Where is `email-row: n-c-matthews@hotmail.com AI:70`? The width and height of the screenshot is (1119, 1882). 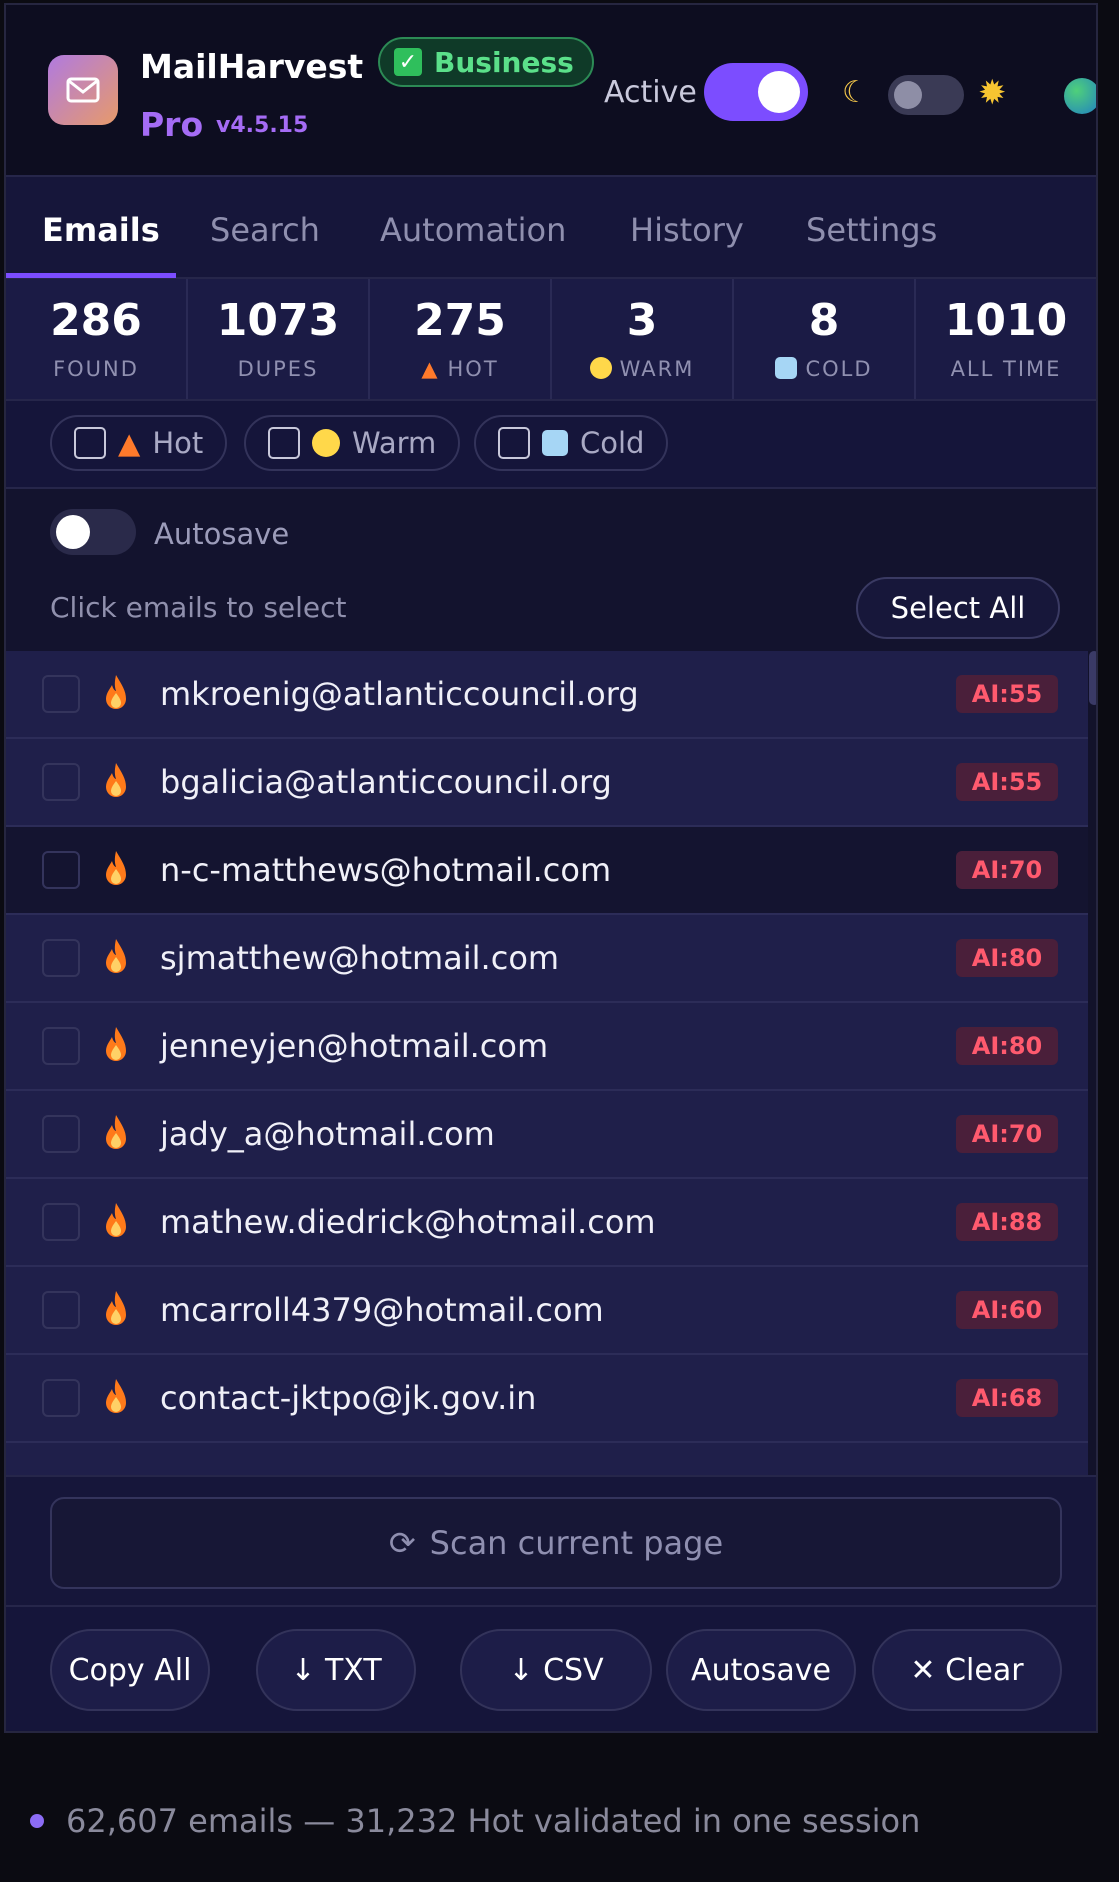 email-row: n-c-matthews@hotmail.com AI:70 is located at coordinates (547, 871).